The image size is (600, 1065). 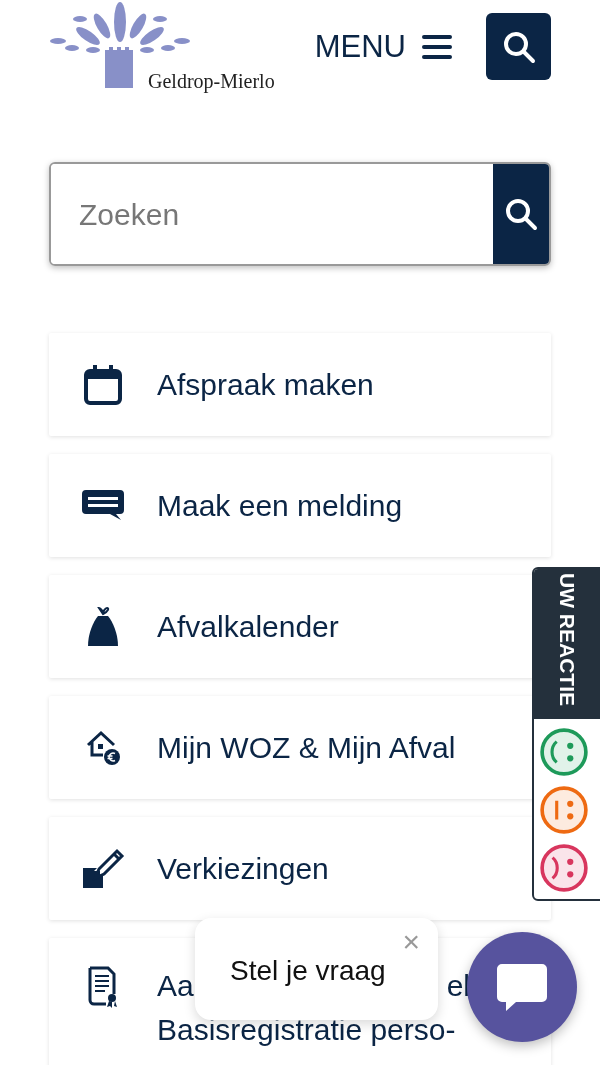 What do you see at coordinates (458, 986) in the screenshot?
I see `tile-label: el` at bounding box center [458, 986].